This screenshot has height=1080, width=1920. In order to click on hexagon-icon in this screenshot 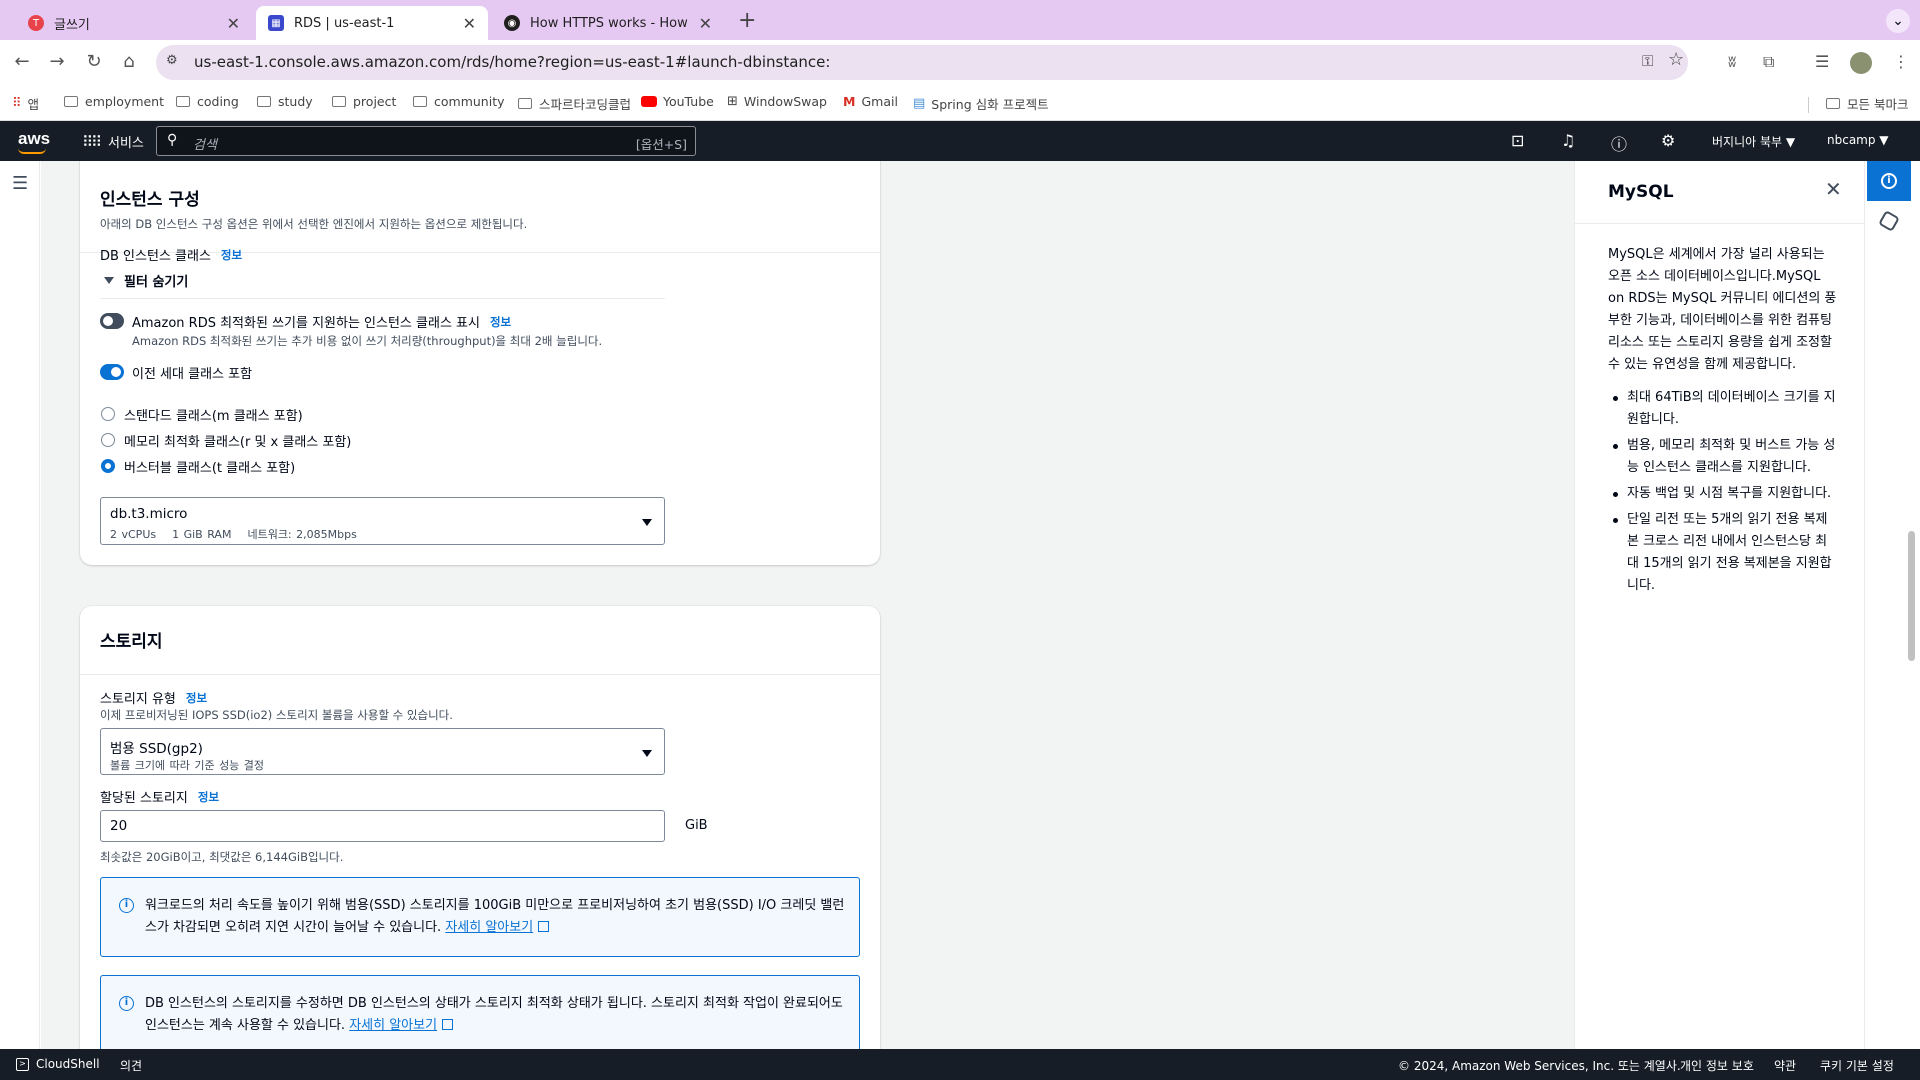, I will do `click(1889, 221)`.